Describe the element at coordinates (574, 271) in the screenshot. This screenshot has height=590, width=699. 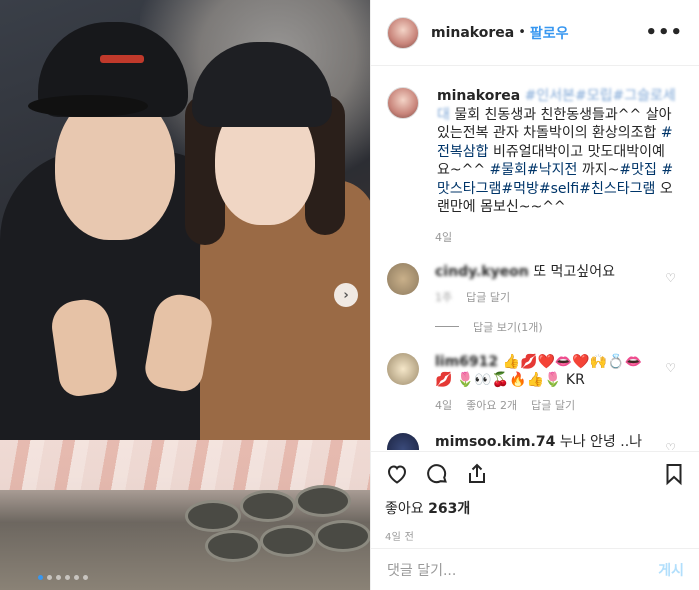
I see `comment-text: 또 먹고싶어요` at that location.